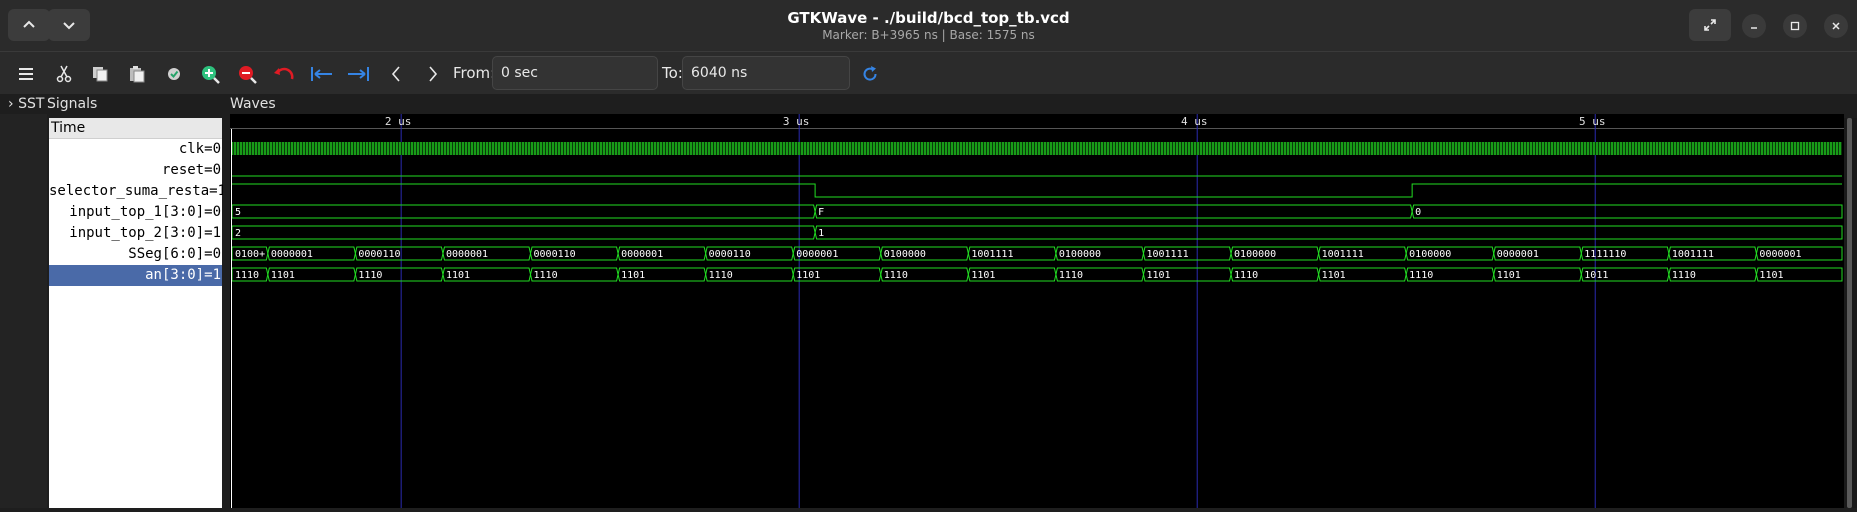  I want to click on menu-icon, so click(26, 74).